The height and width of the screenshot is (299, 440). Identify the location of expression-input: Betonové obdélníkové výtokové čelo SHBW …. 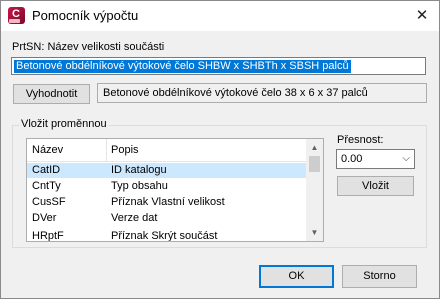
(218, 66).